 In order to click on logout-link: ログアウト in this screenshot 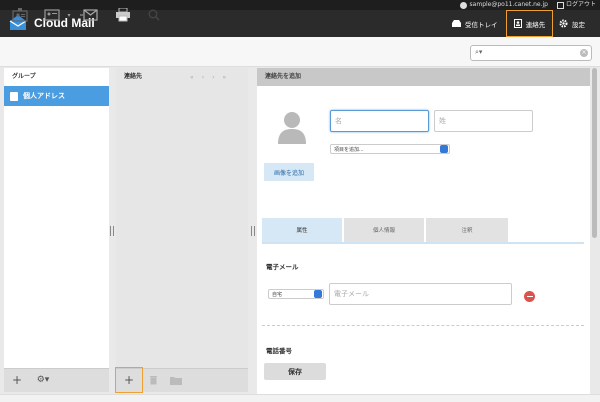, I will do `click(576, 5)`.